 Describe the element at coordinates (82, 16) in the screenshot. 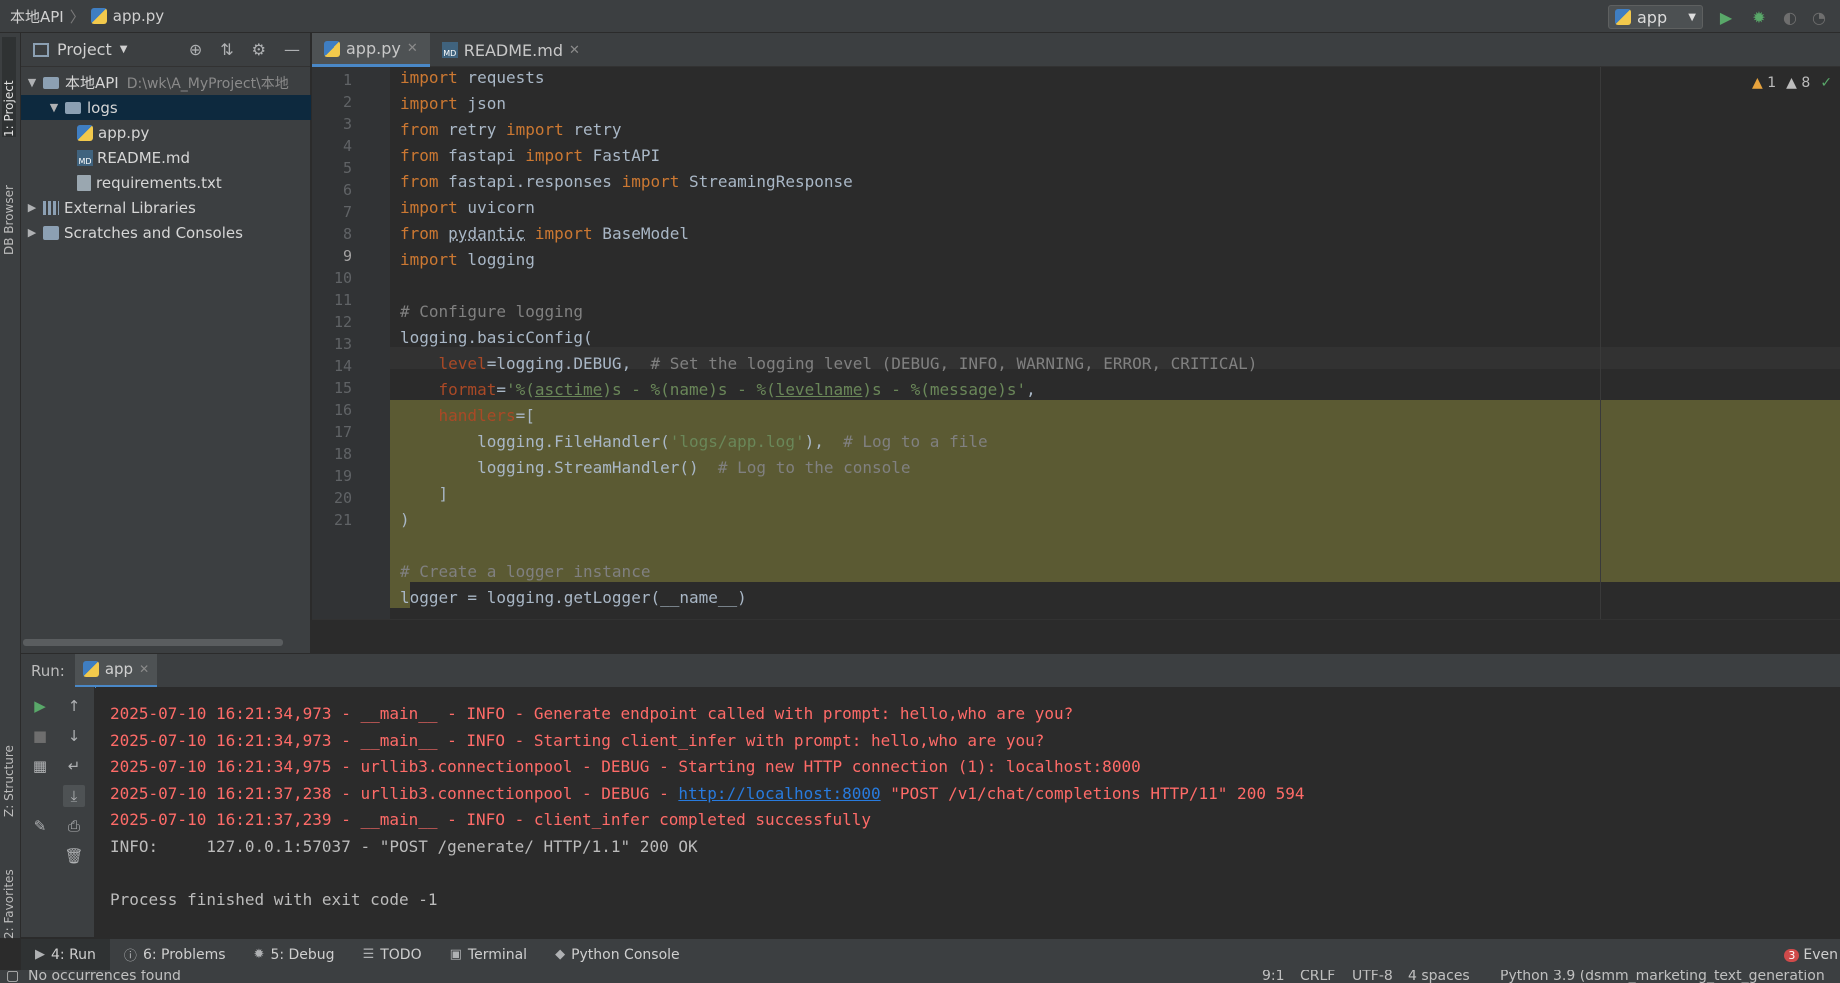

I see `breadcrumb: 本地API 〉 app.py` at that location.